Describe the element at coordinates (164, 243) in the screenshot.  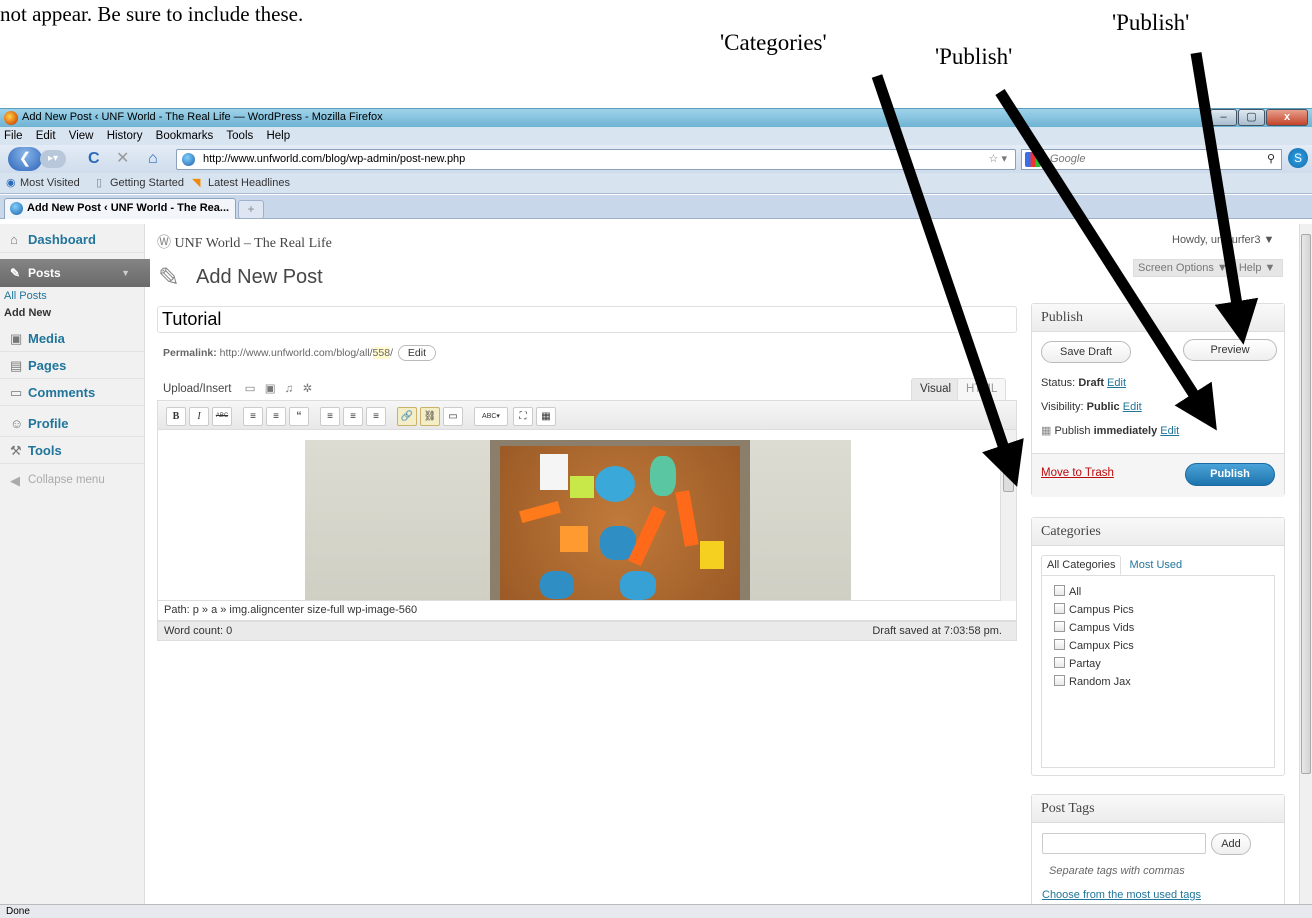
I see `wordpress-logo-icon: Ⓦ` at that location.